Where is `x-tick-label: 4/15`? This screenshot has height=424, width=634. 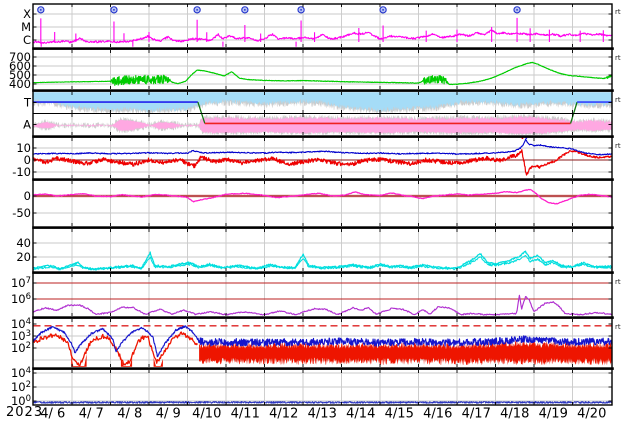 x-tick-label: 4/15 is located at coordinates (399, 414).